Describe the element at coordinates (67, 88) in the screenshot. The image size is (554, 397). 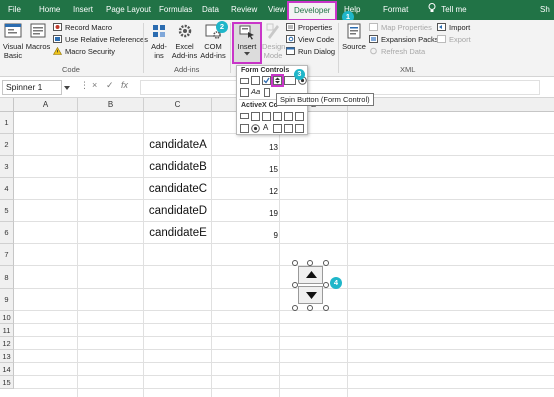
I see `chevron-down-icon` at that location.